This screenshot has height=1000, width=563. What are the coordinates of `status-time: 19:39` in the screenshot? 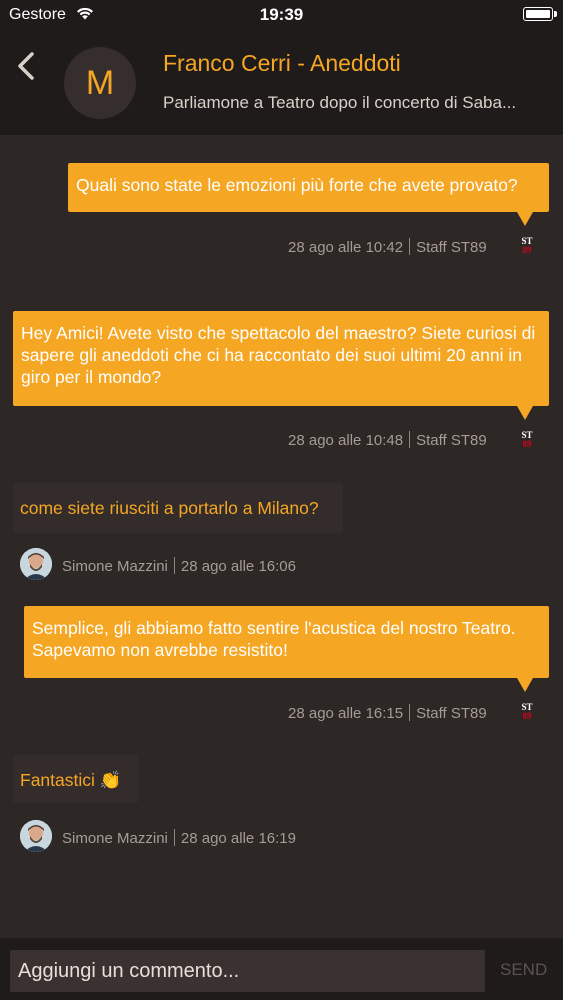 It's located at (281, 14).